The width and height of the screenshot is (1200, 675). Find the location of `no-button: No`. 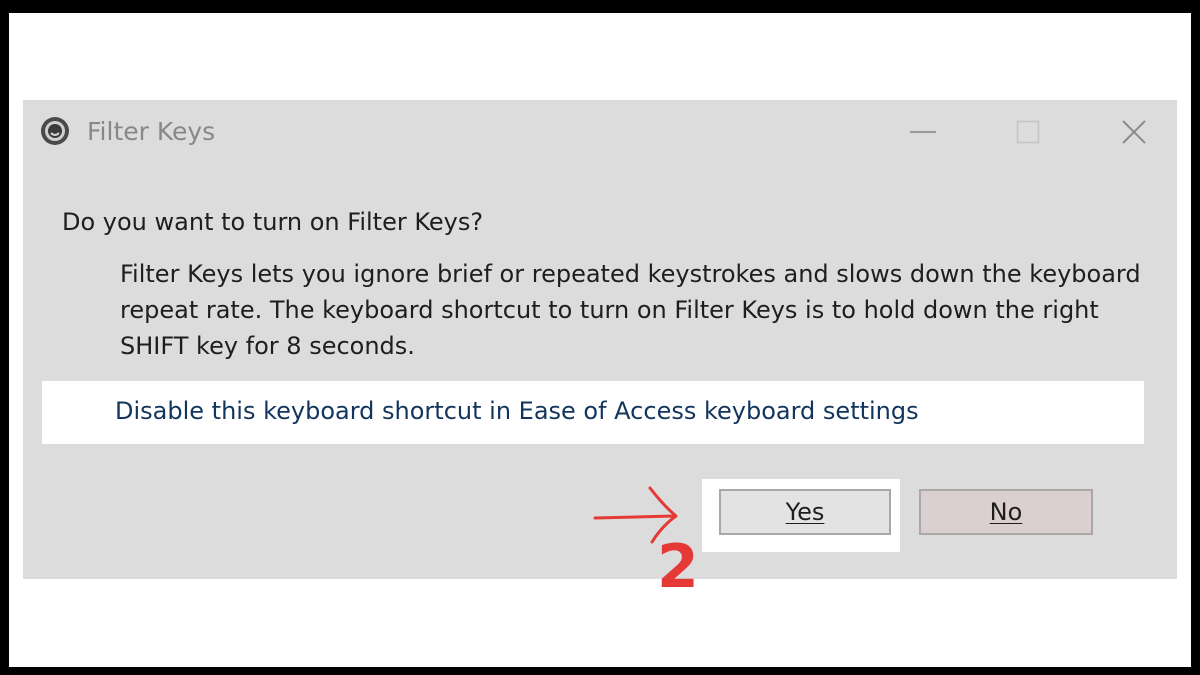

no-button: No is located at coordinates (1006, 512).